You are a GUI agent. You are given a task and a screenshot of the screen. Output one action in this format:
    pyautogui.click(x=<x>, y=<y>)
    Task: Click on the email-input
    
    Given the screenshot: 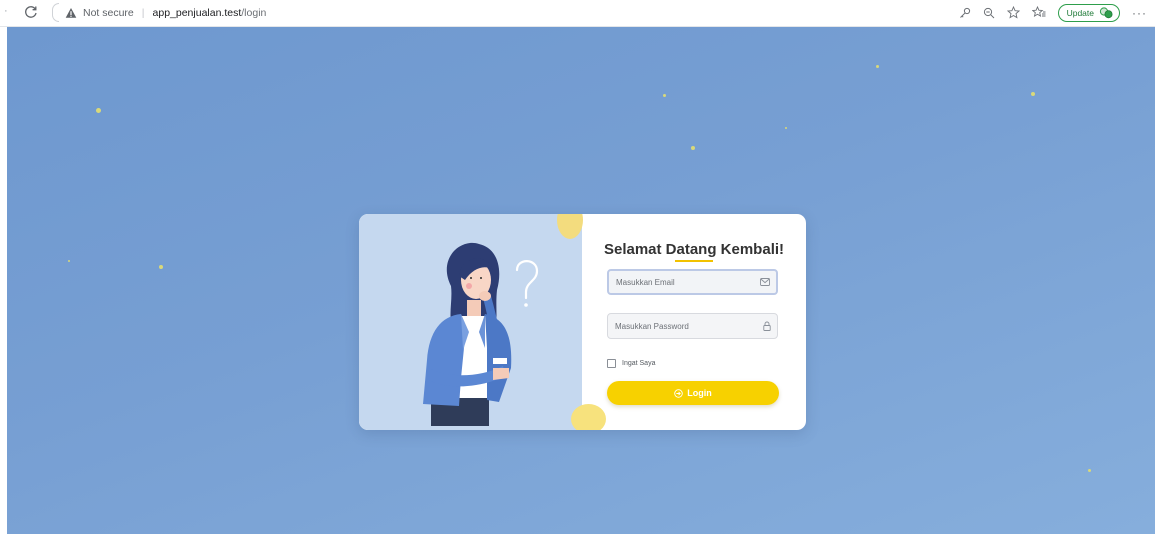 What is the action you would take?
    pyautogui.click(x=683, y=282)
    